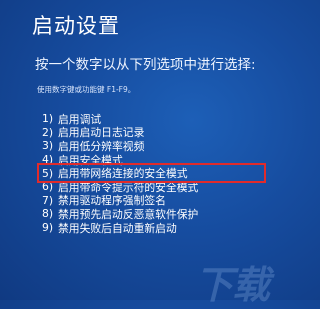  I want to click on option-disable-auto-restart-after-failure: 9) 禁用失败后自动重新启动, so click(152, 228).